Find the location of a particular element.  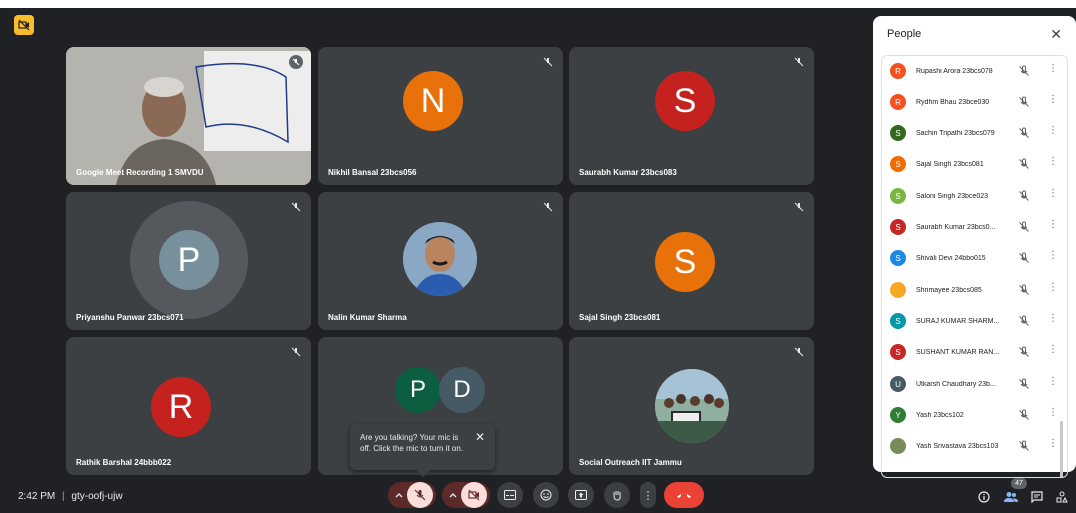

participant-row: S Sajal Singh 23bcs081 ⋮ is located at coordinates (975, 164).